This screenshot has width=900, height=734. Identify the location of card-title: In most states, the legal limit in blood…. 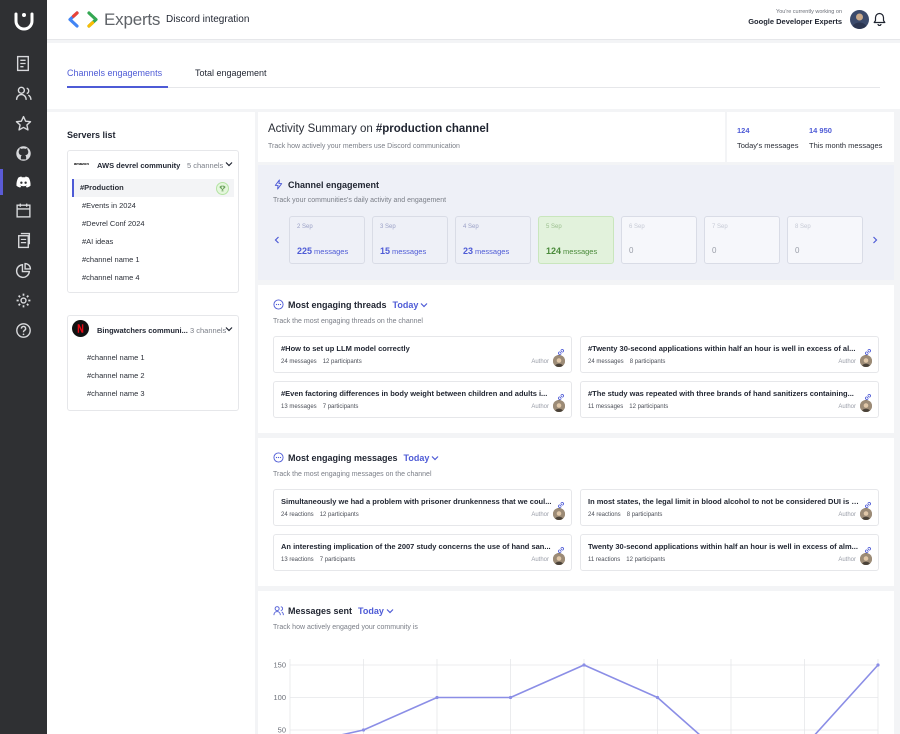
(724, 501).